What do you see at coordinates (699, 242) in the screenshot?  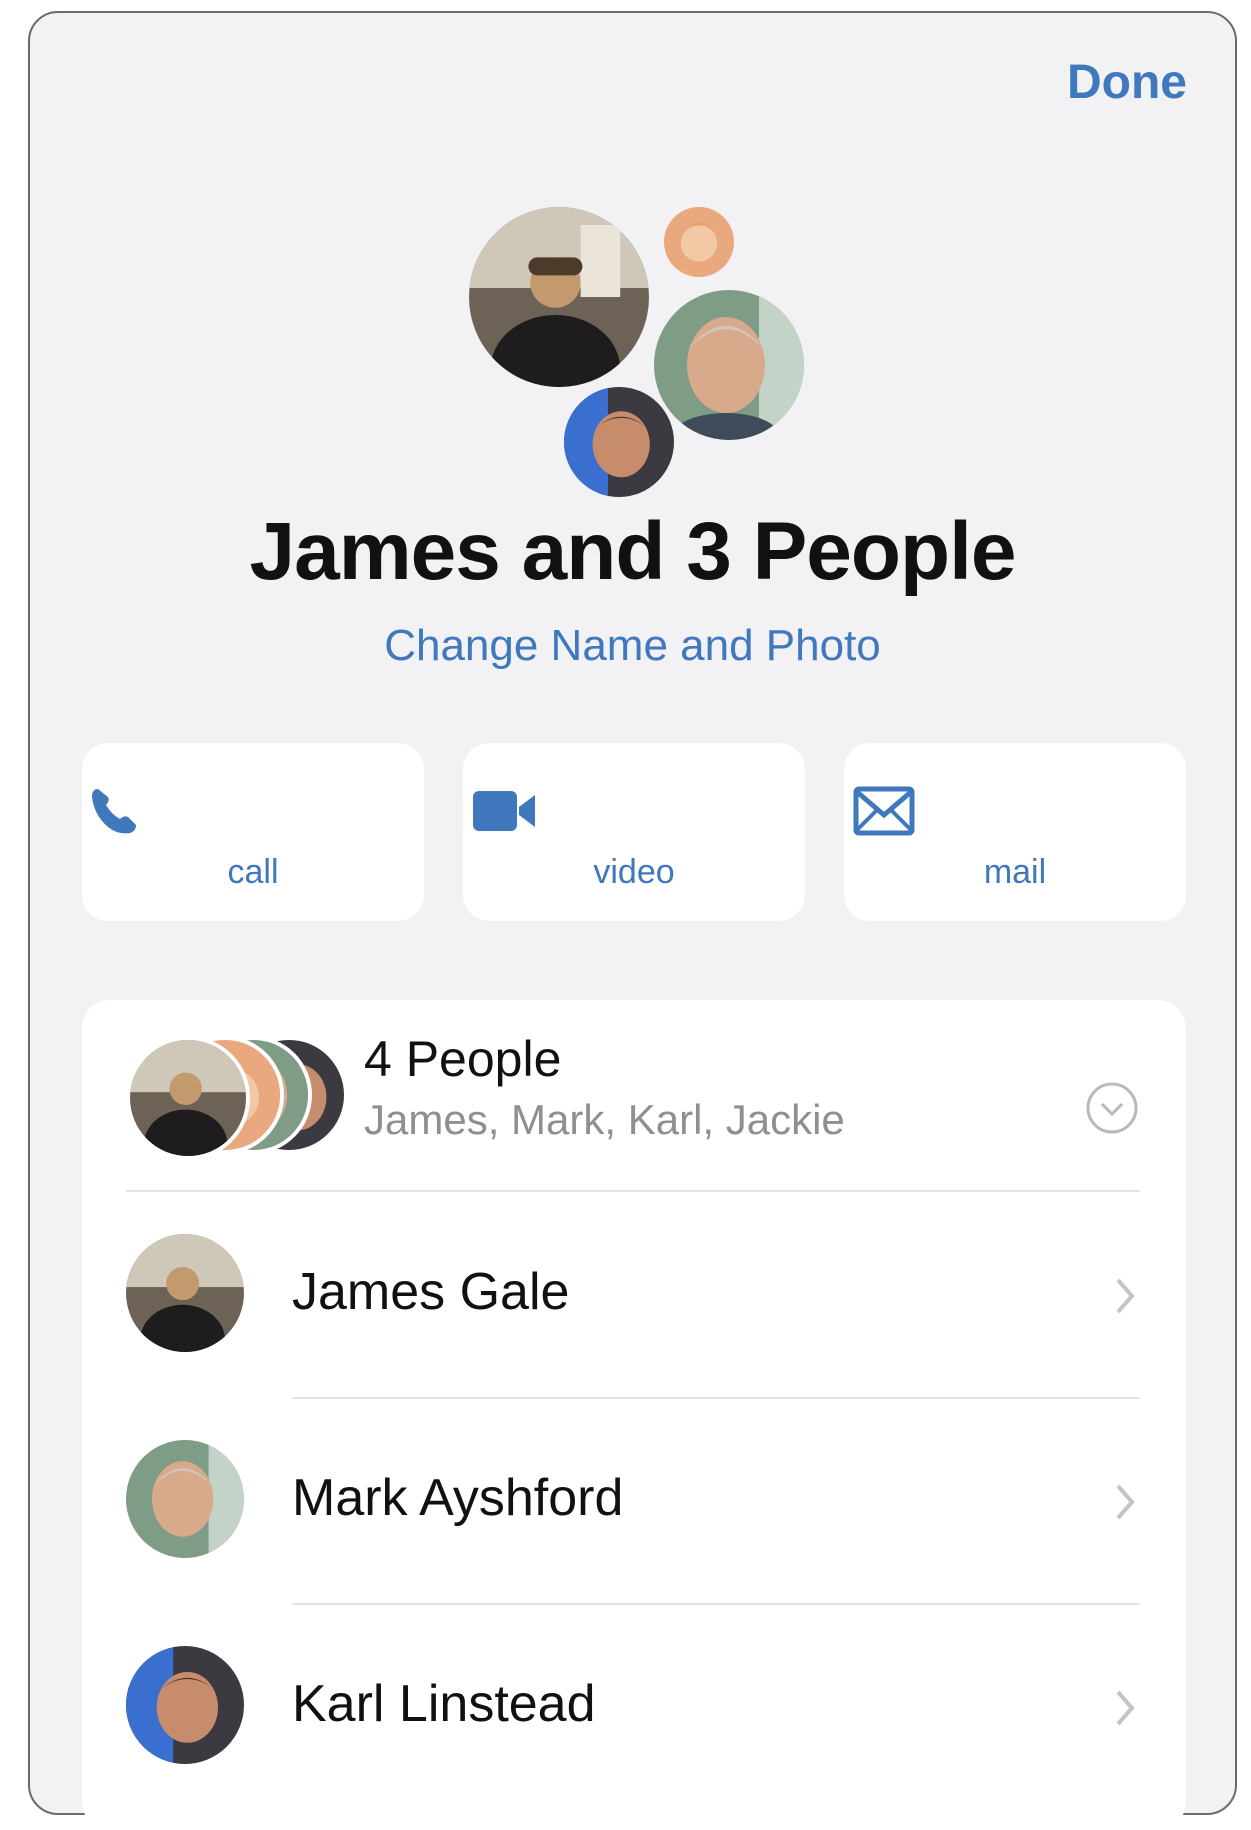 I see `avatar-jackie` at bounding box center [699, 242].